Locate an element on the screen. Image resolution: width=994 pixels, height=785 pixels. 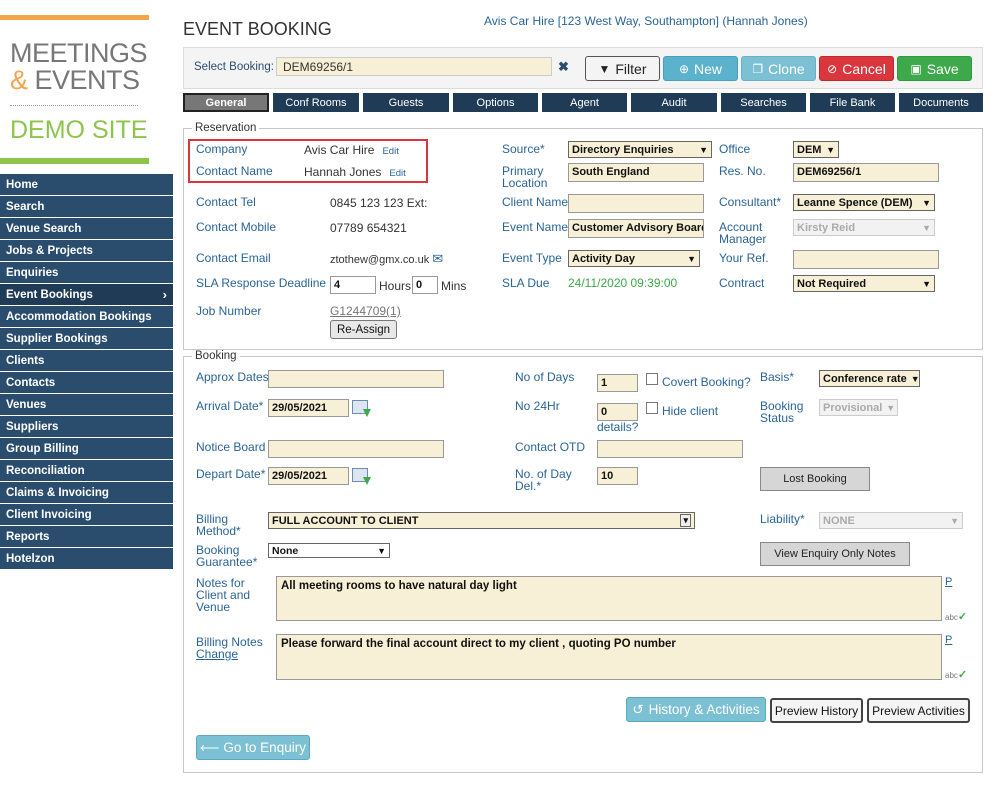
nav-item-suppliers: Suppliers is located at coordinates (86, 426).